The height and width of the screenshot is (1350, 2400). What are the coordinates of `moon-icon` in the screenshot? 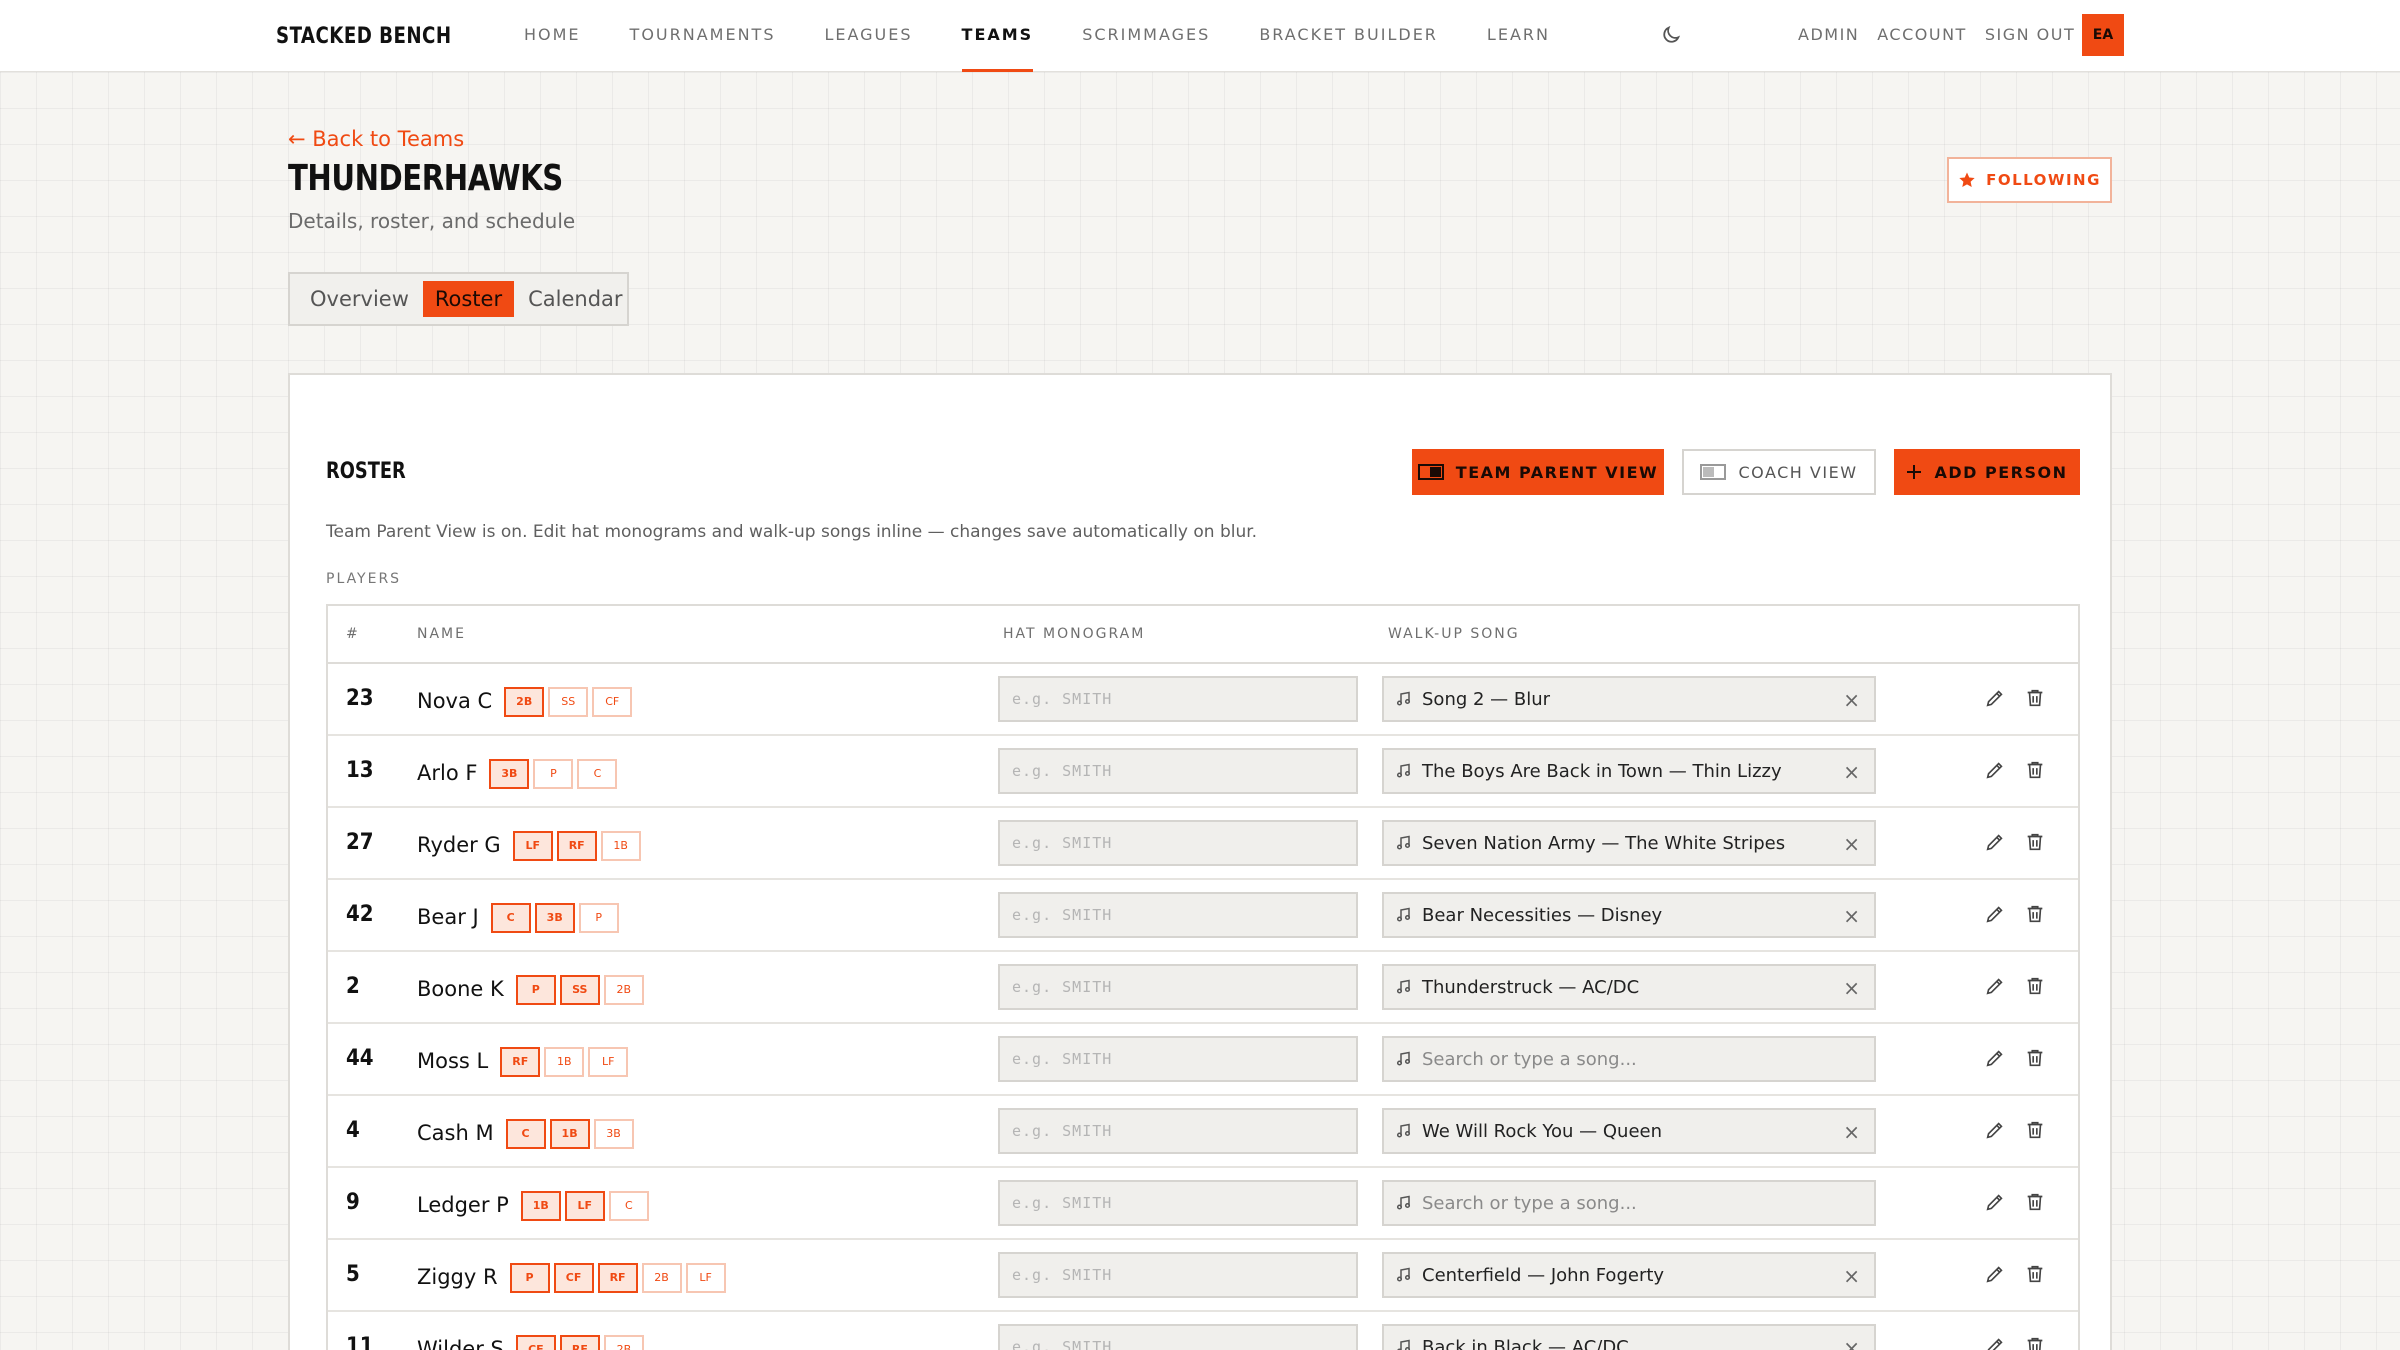 It's located at (1671, 35).